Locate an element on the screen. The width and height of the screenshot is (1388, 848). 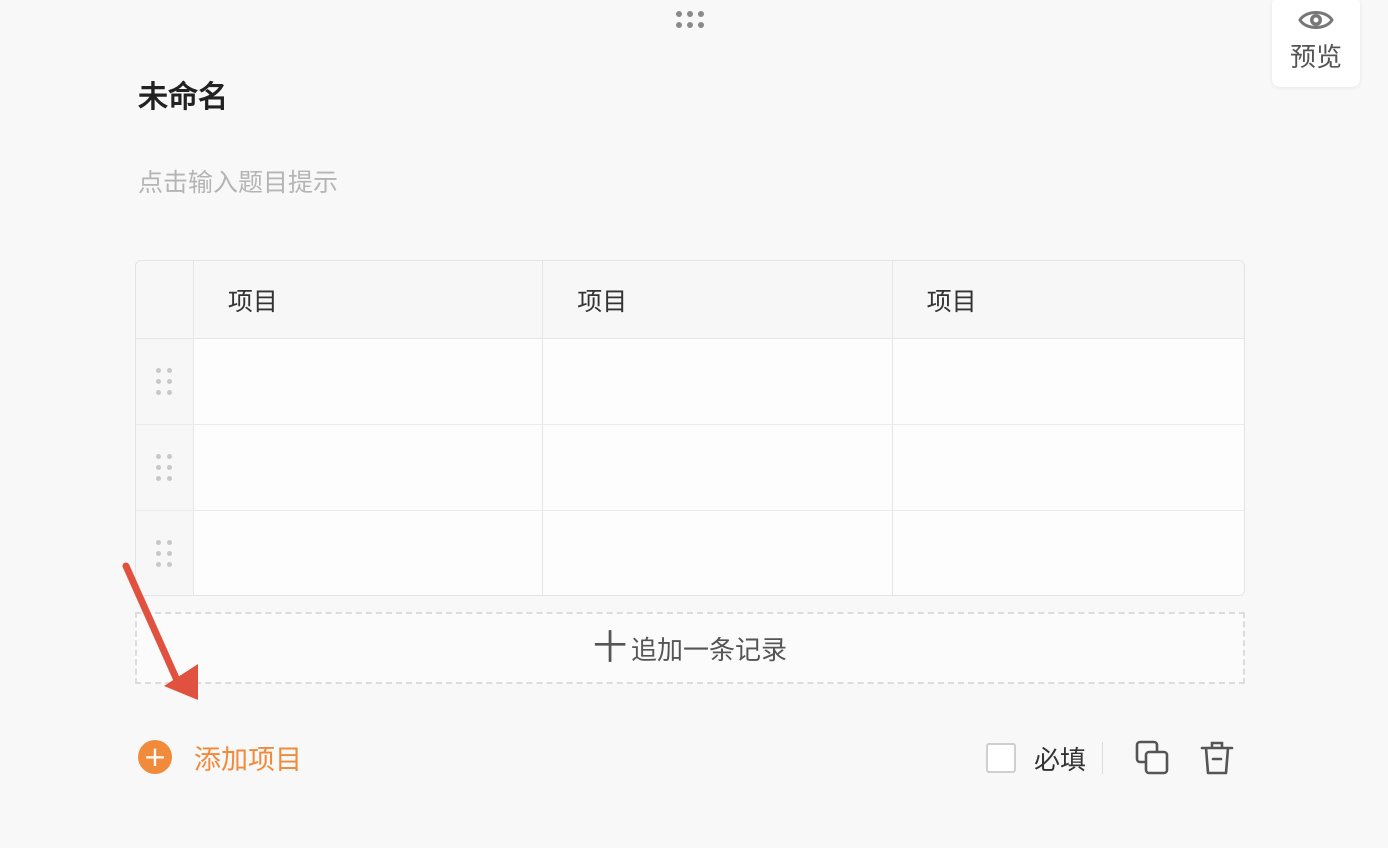
table-header-row: 项目 项目 项目 is located at coordinates (690, 300).